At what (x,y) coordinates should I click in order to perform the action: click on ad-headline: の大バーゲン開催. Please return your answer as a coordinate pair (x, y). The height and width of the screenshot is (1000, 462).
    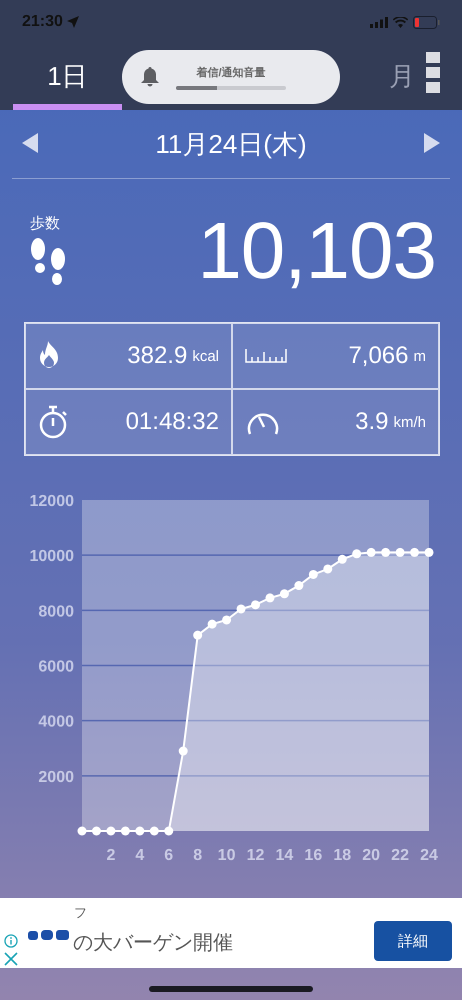
    Looking at the image, I should click on (153, 943).